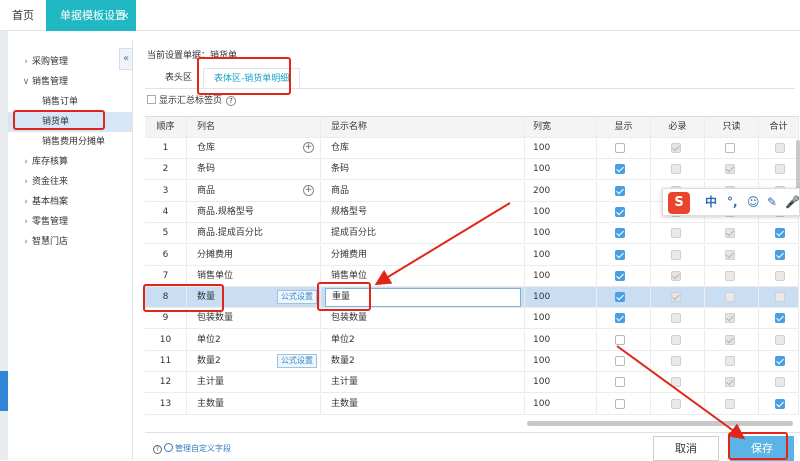 This screenshot has height=461, width=800. What do you see at coordinates (178, 78) in the screenshot?
I see `tab-header-area: 表头区` at bounding box center [178, 78].